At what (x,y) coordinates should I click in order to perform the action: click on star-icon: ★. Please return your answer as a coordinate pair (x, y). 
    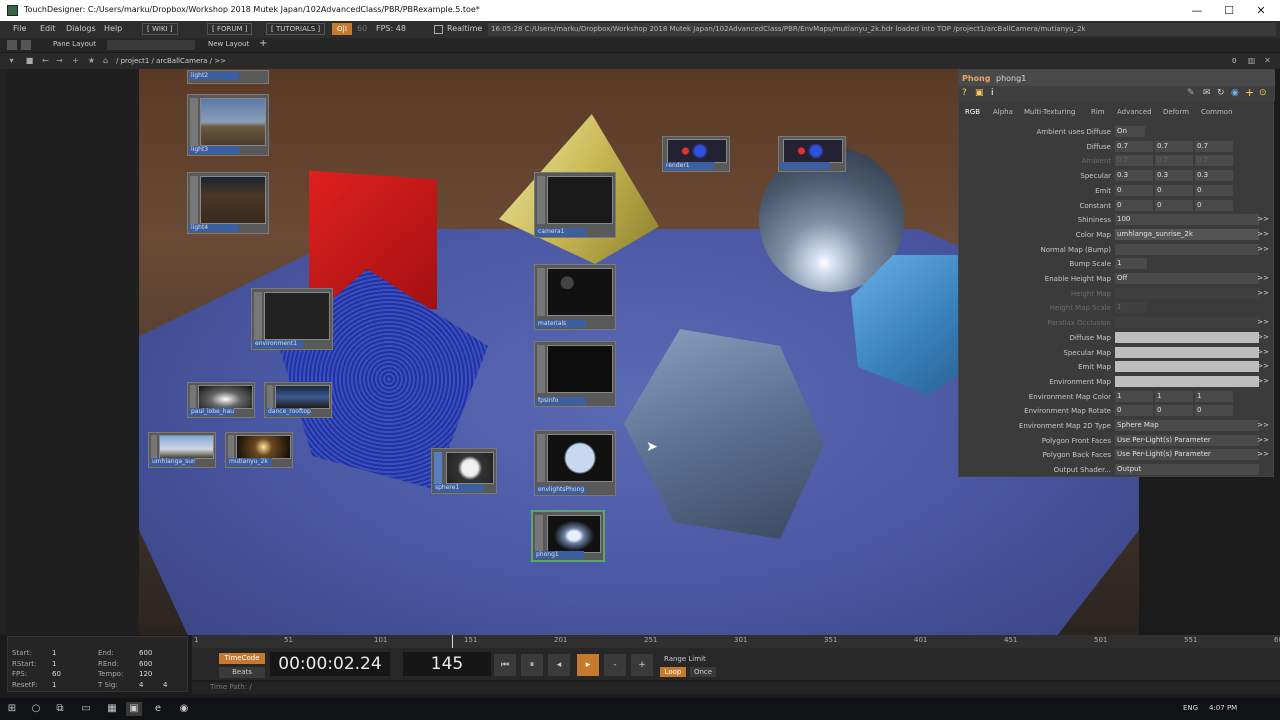
    Looking at the image, I should click on (91, 60).